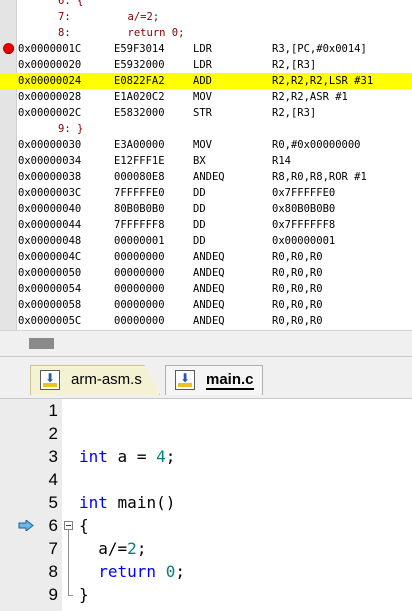 Image resolution: width=412 pixels, height=611 pixels. Describe the element at coordinates (206, 479) in the screenshot. I see `editor-line: 4` at that location.